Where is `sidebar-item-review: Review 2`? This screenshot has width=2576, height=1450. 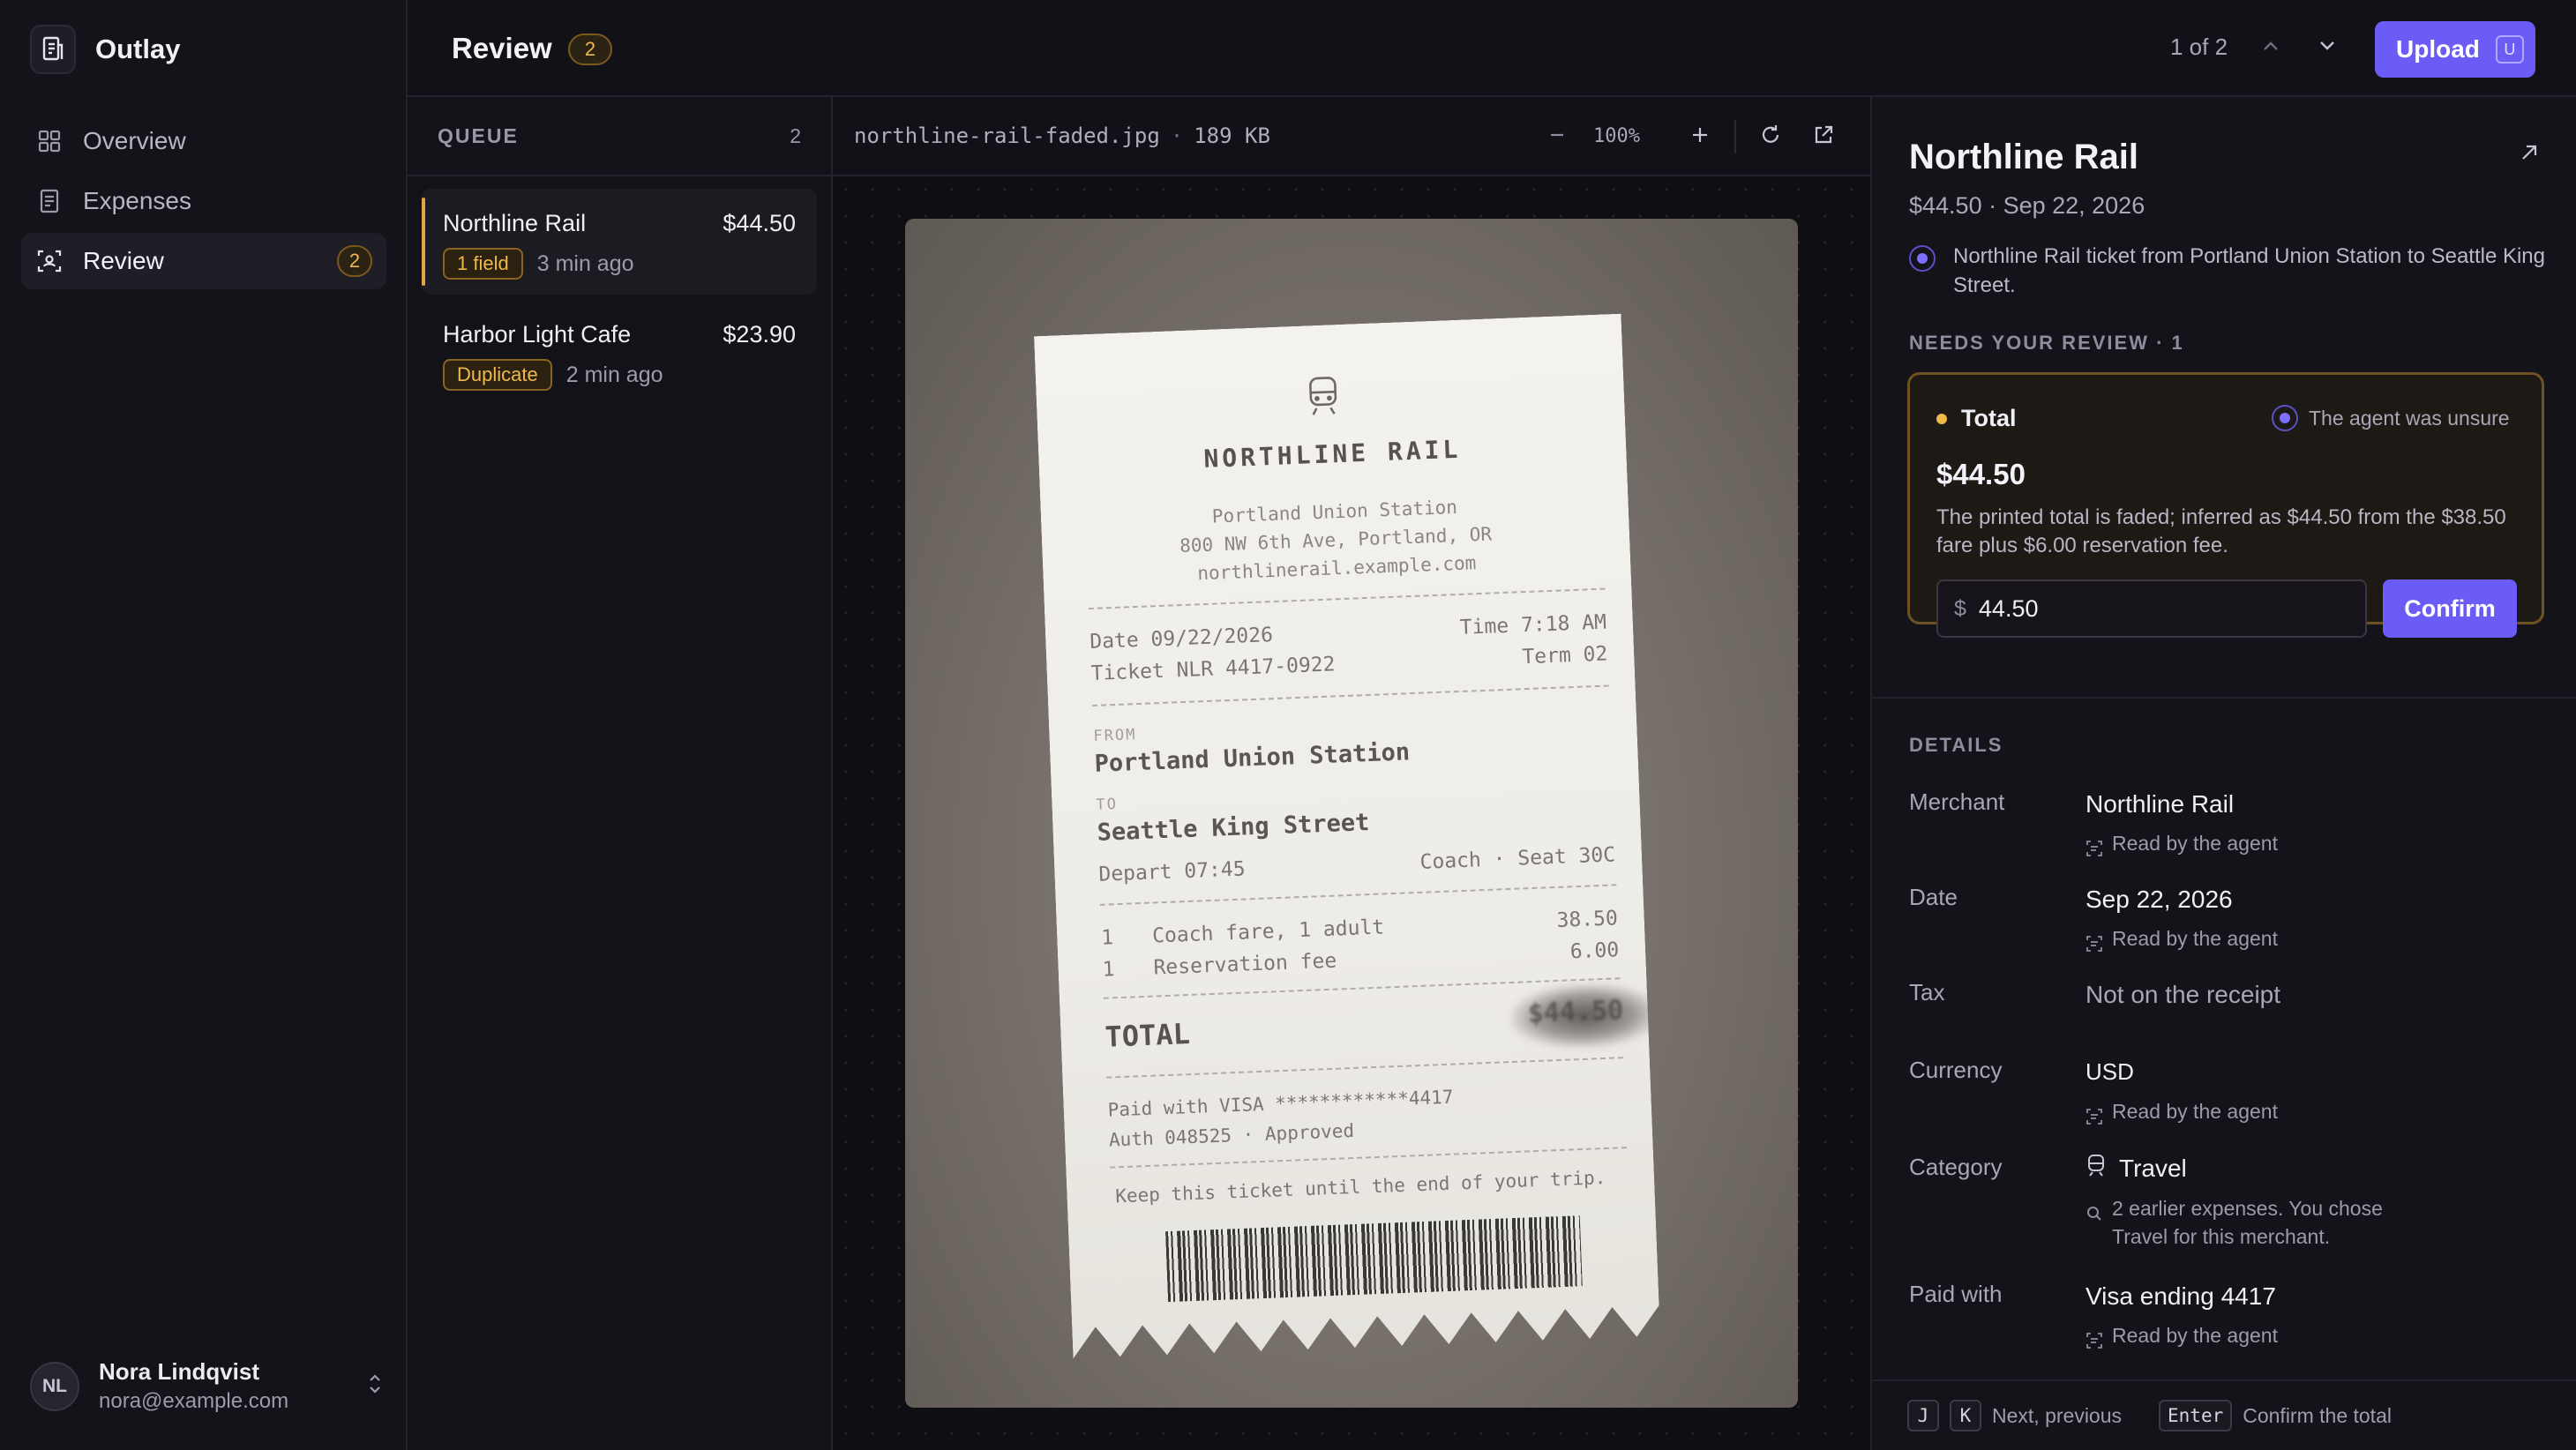 sidebar-item-review: Review 2 is located at coordinates (204, 261).